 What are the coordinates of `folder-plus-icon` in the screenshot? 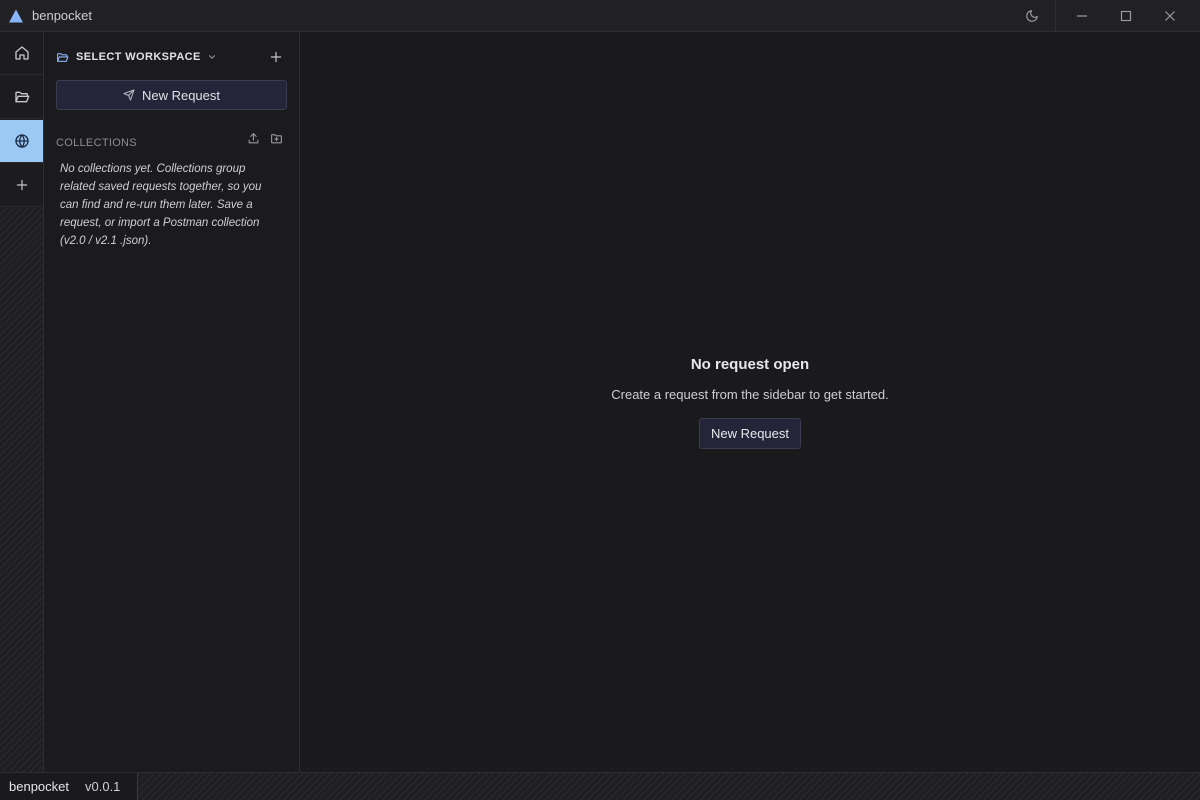 It's located at (276, 139).